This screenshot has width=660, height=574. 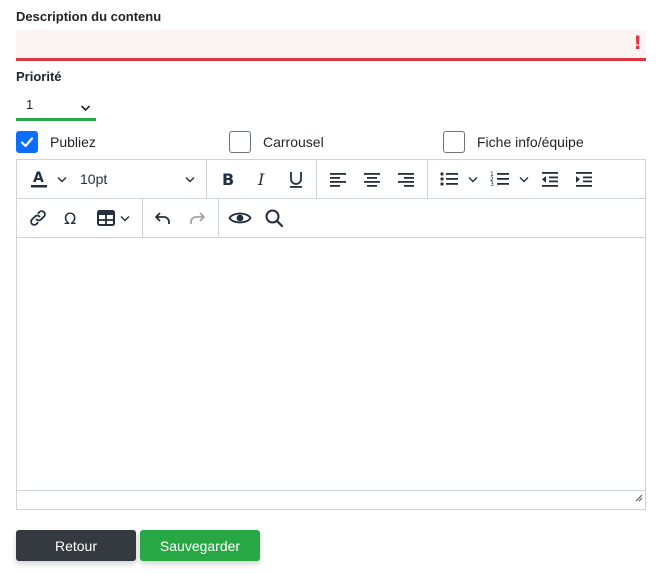 I want to click on font-size-select: 10pt, so click(x=93, y=179).